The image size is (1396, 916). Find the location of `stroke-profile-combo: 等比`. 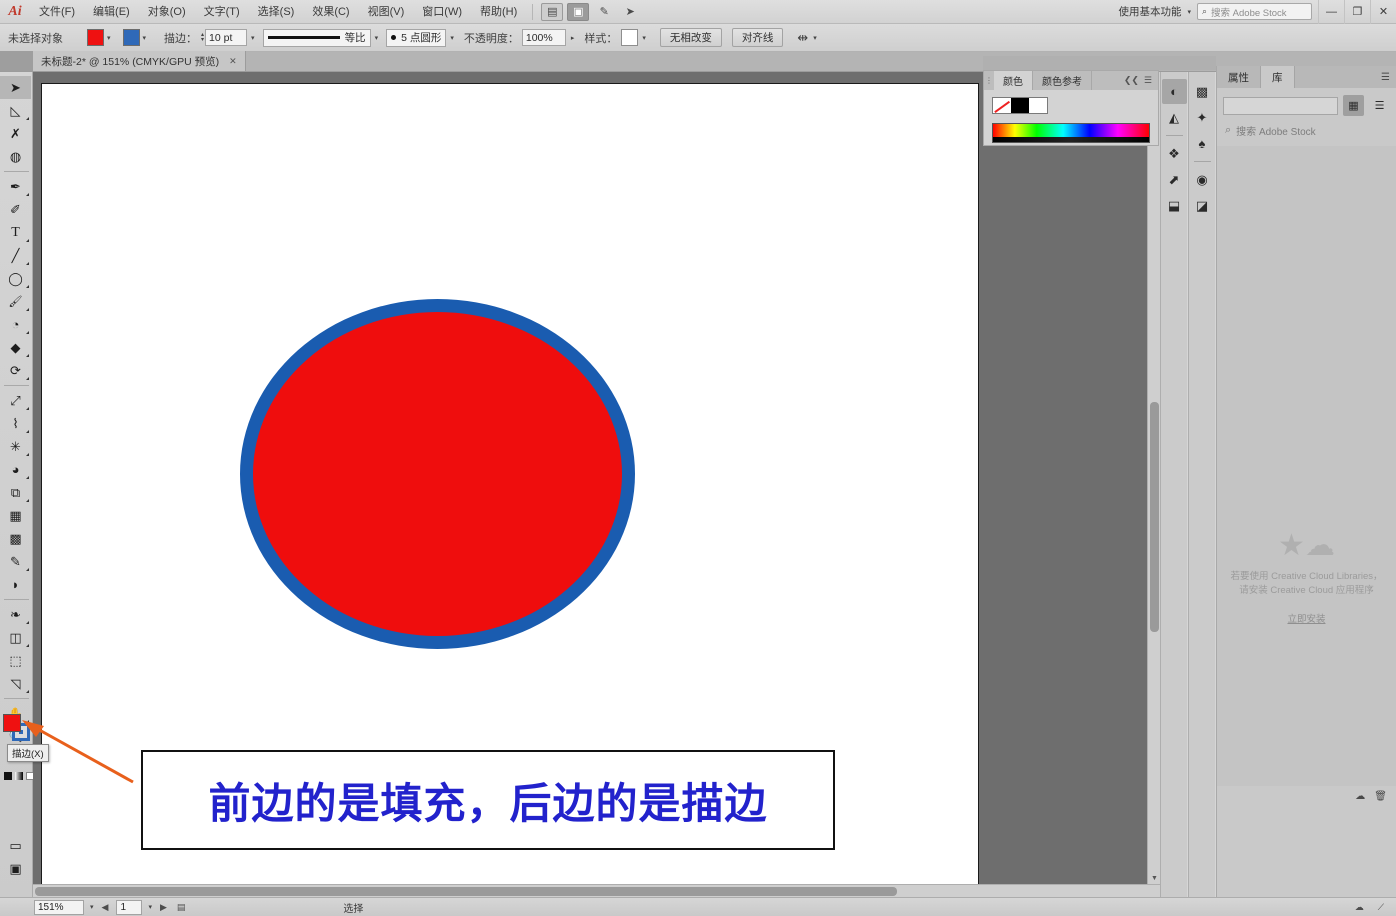

stroke-profile-combo: 等比 is located at coordinates (316, 37).